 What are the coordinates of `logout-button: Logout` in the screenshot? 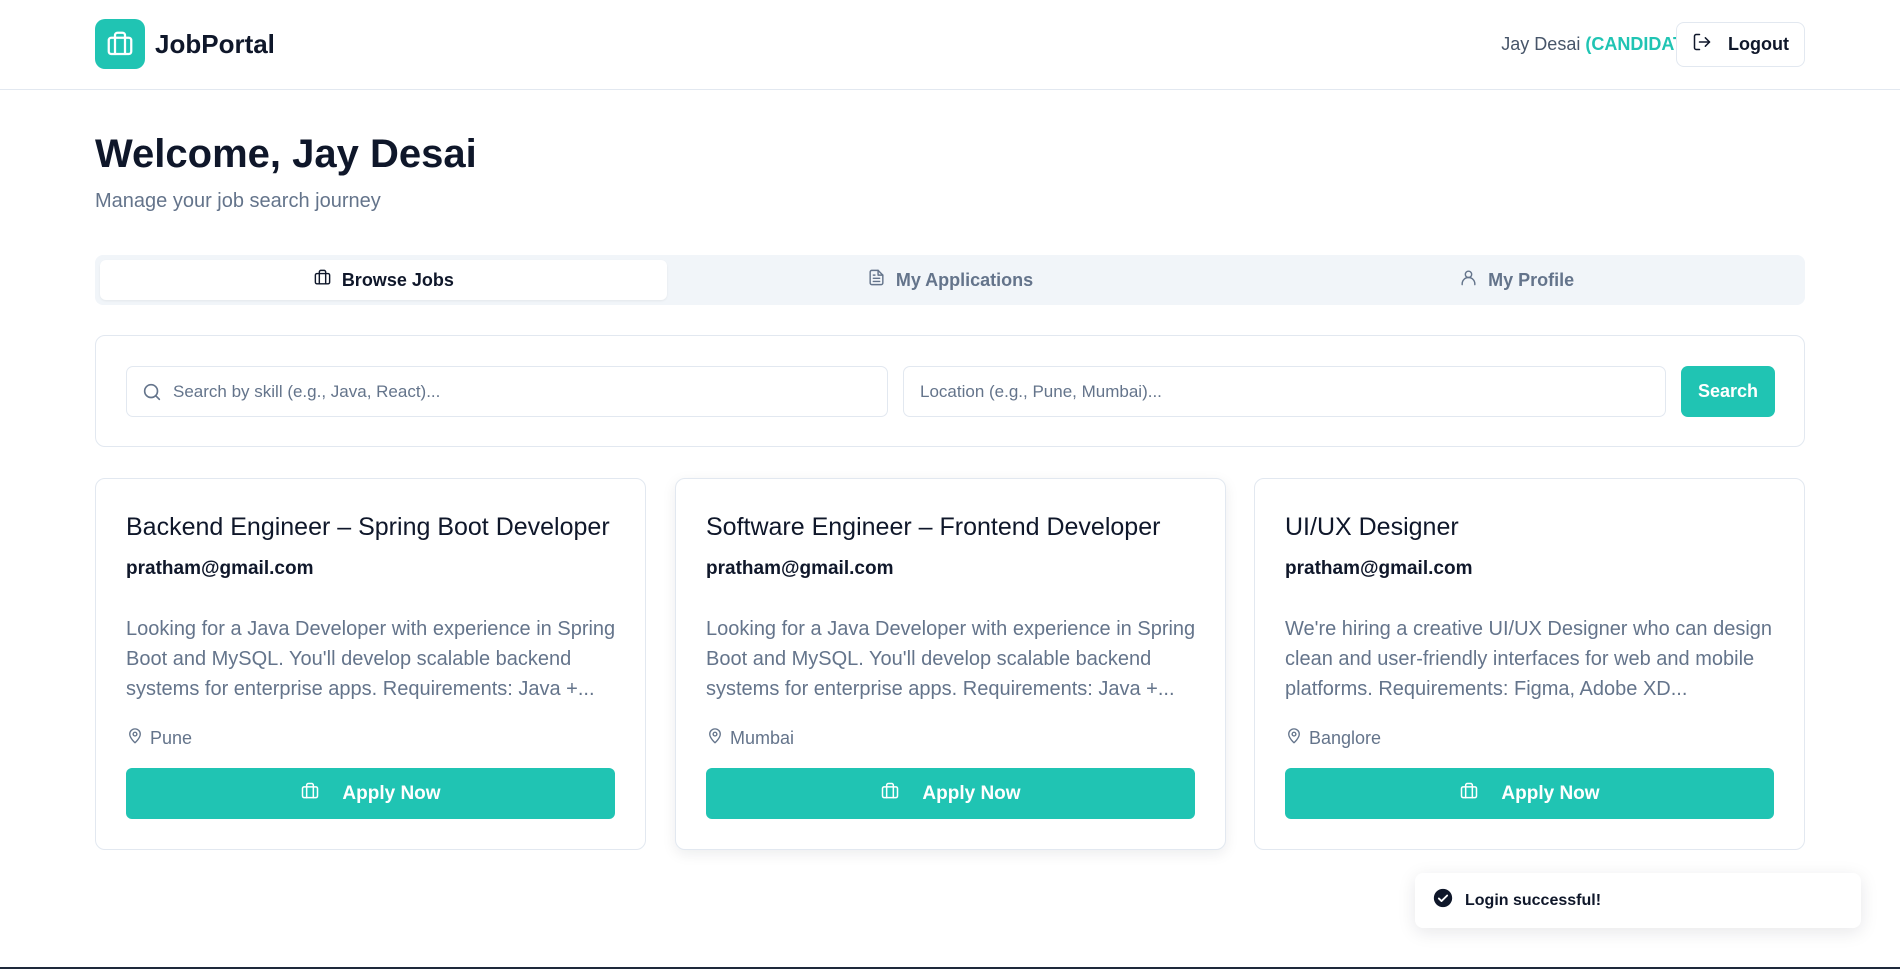 It's located at (1740, 44).